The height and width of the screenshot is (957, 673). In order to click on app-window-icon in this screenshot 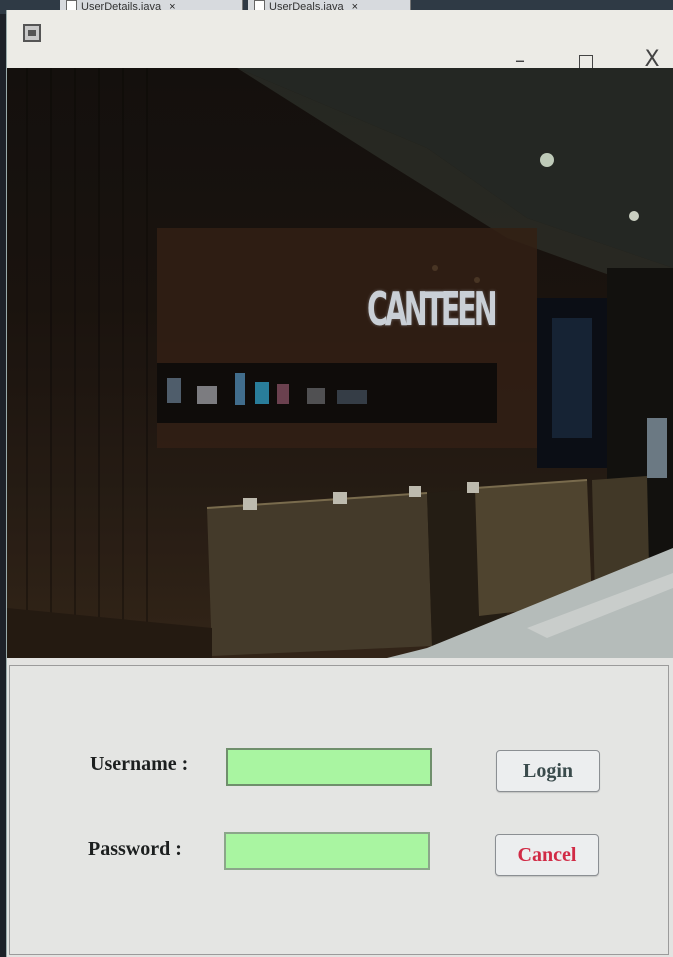, I will do `click(32, 33)`.